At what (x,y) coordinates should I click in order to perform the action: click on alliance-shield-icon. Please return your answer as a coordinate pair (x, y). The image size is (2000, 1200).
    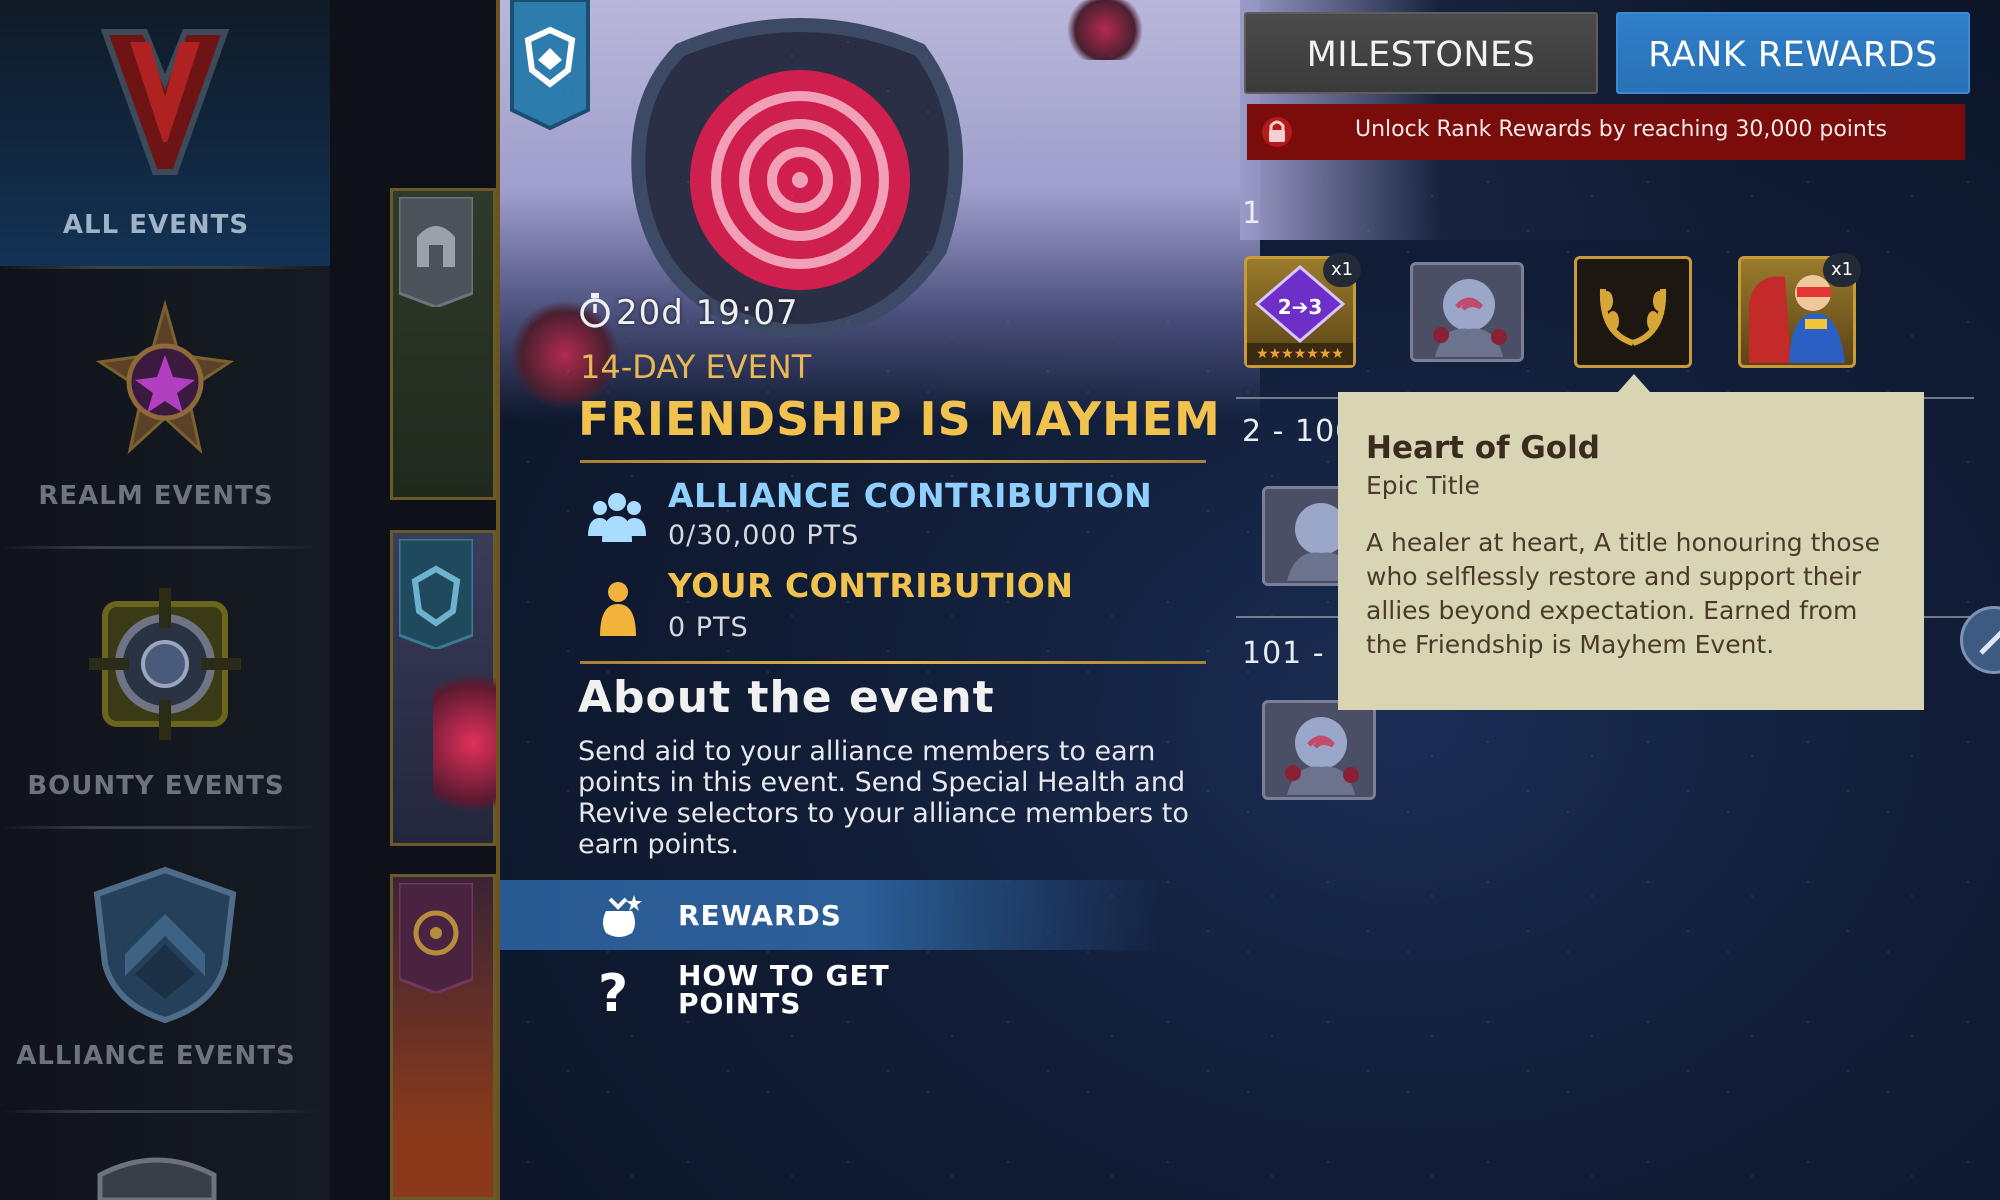
    Looking at the image, I should click on (165, 945).